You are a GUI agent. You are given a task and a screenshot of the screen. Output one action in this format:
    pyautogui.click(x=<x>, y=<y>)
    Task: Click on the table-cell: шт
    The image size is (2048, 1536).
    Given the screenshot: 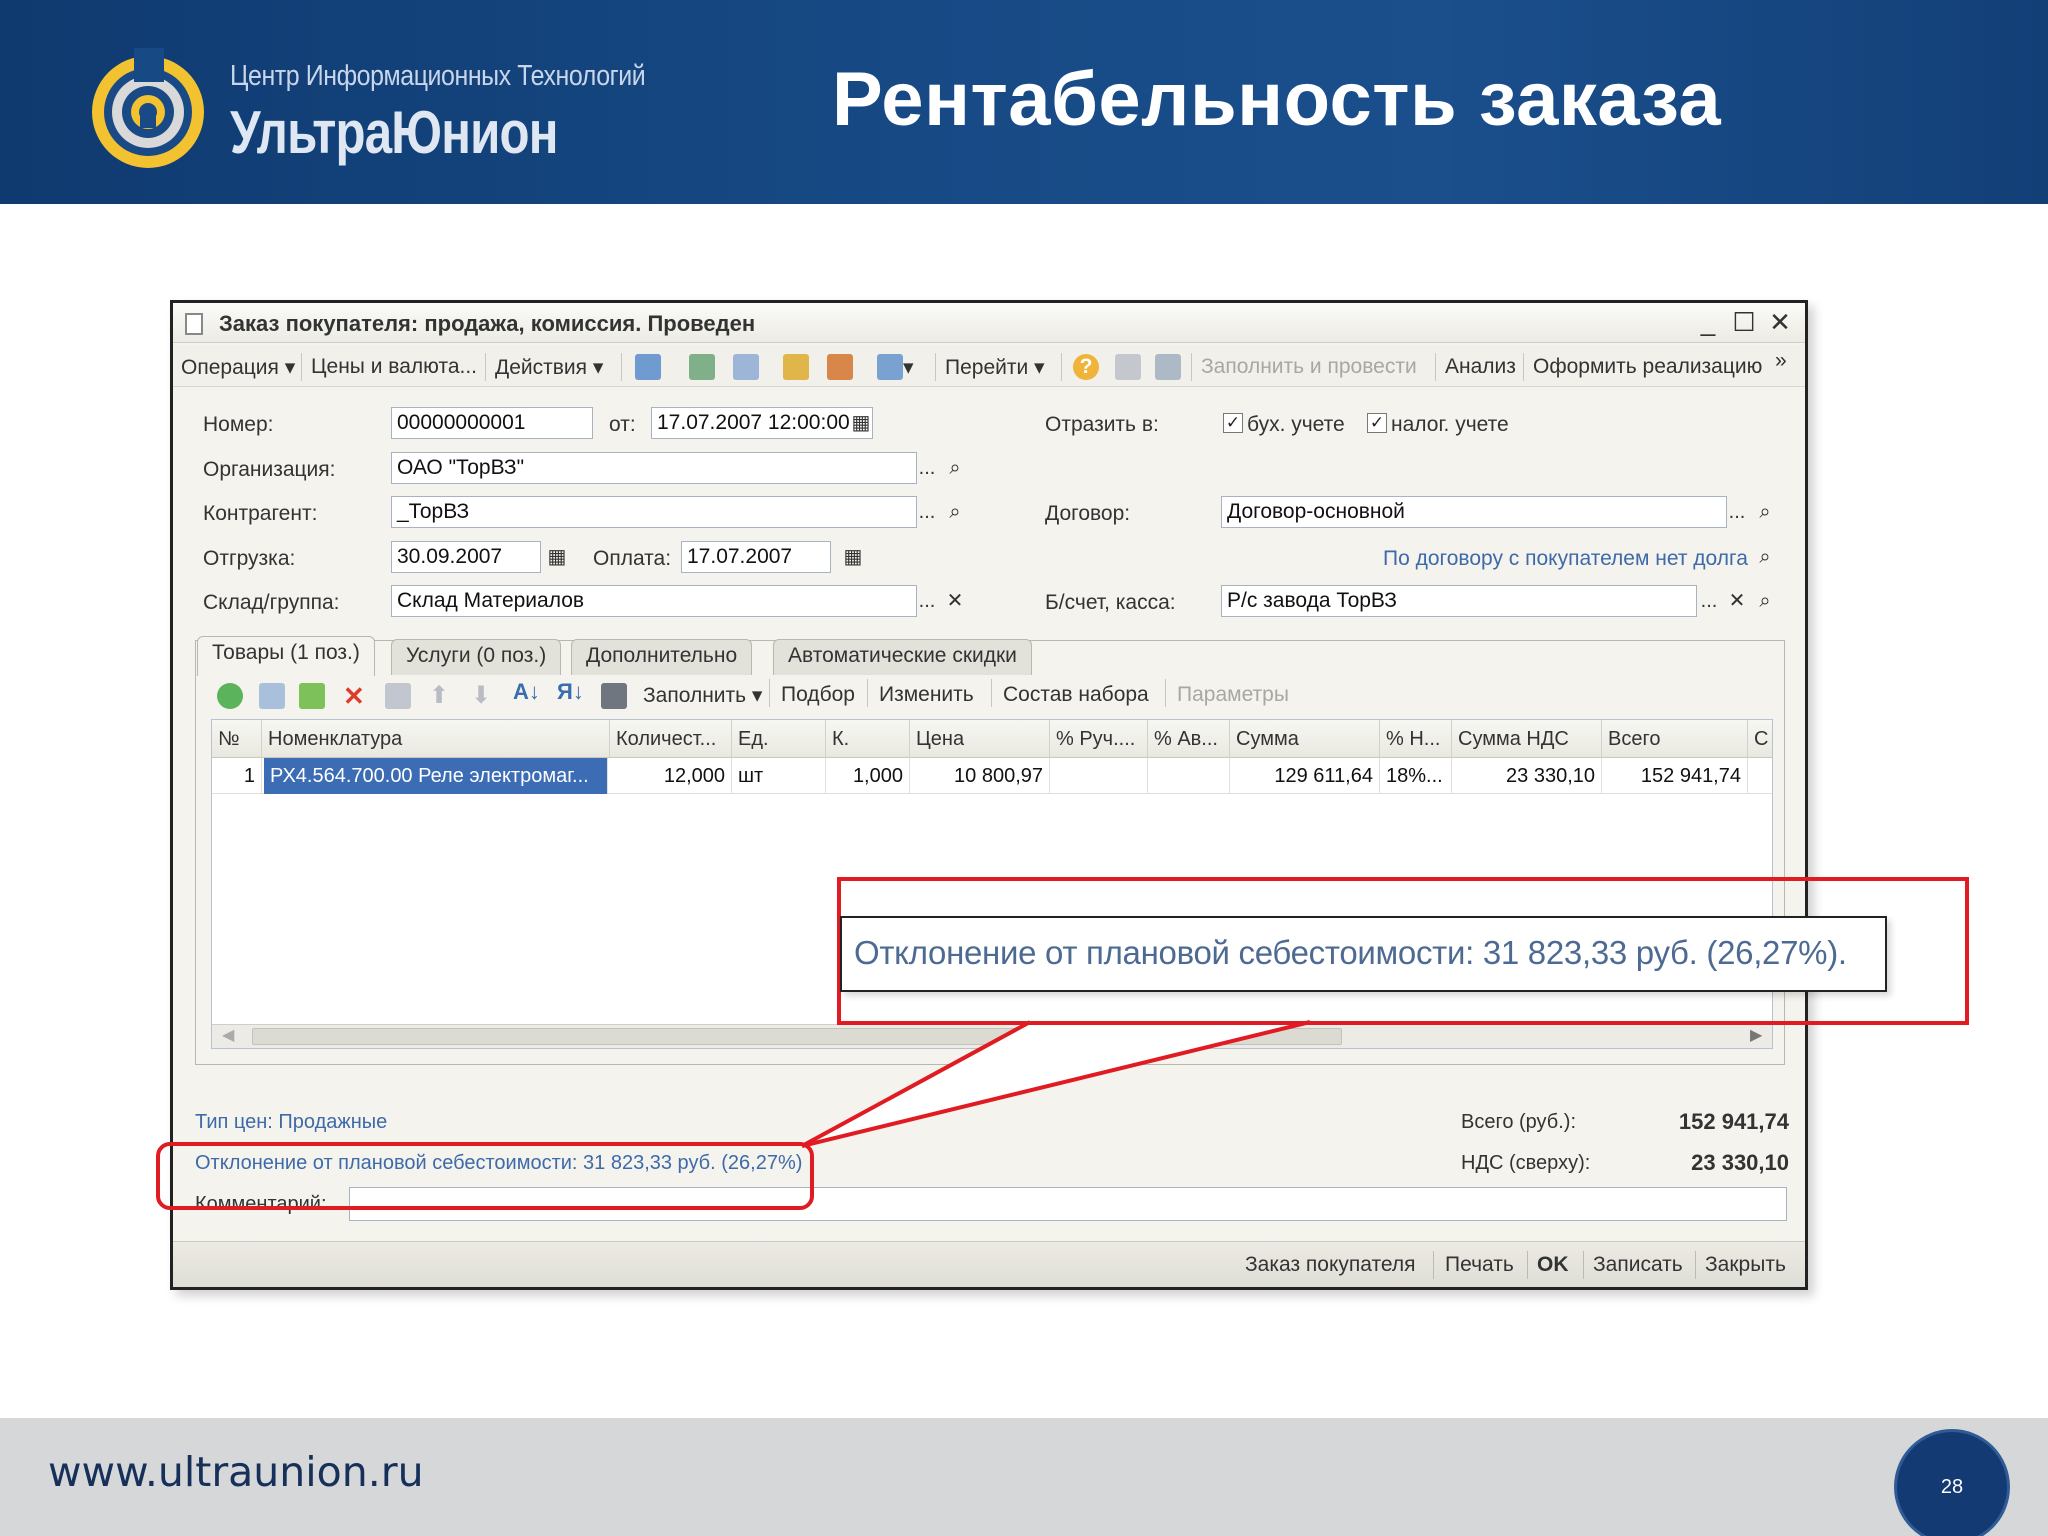 What is the action you would take?
    pyautogui.click(x=779, y=776)
    